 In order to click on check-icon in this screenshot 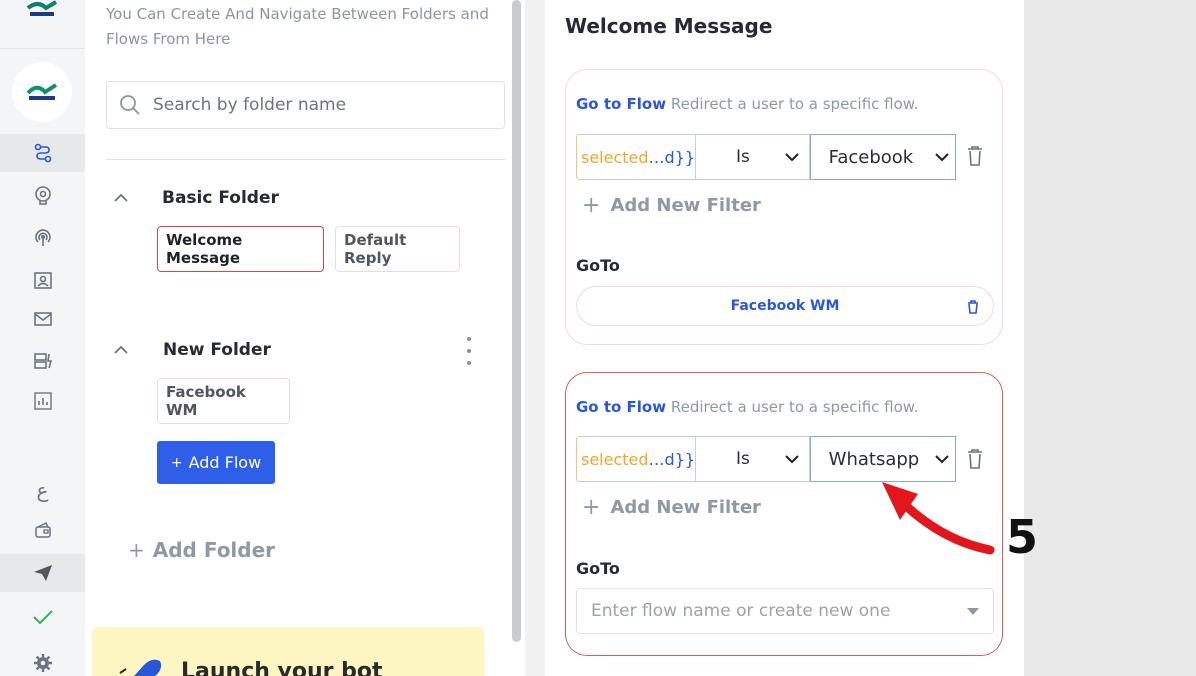, I will do `click(42, 617)`.